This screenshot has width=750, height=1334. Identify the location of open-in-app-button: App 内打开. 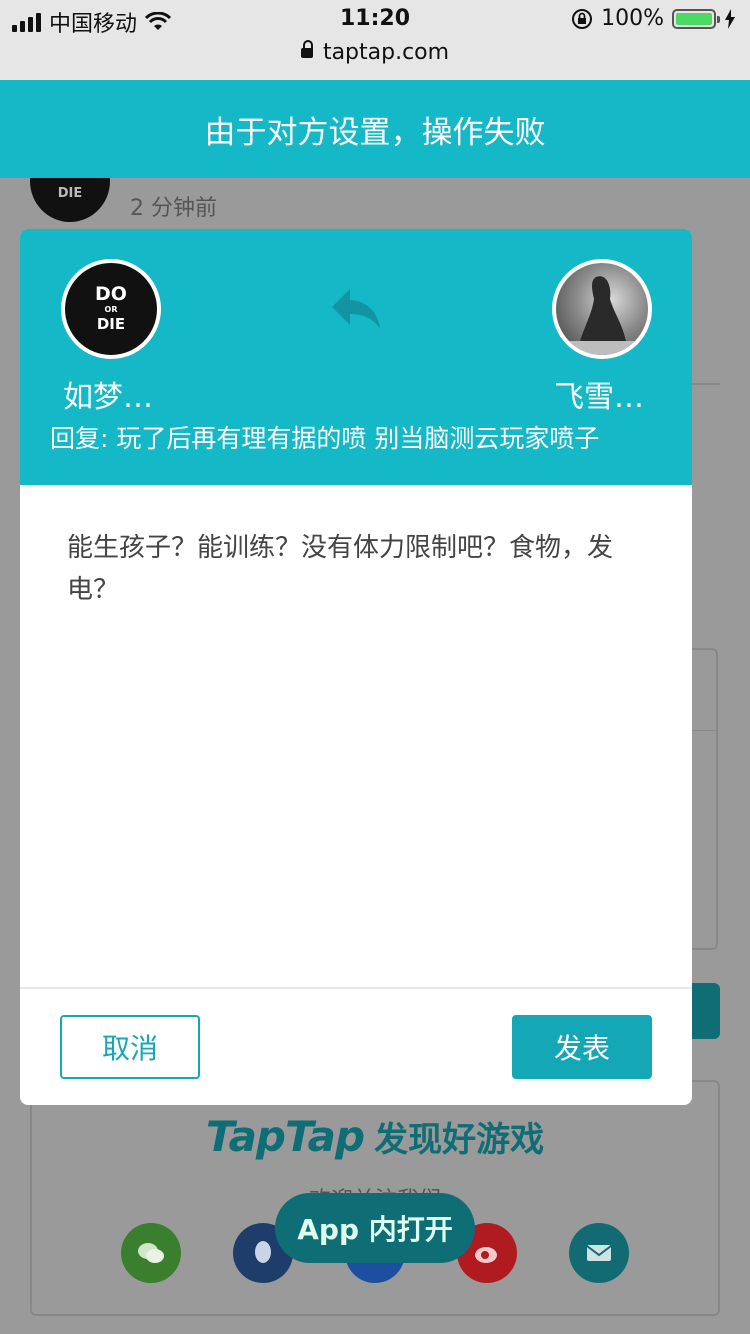
(375, 1228).